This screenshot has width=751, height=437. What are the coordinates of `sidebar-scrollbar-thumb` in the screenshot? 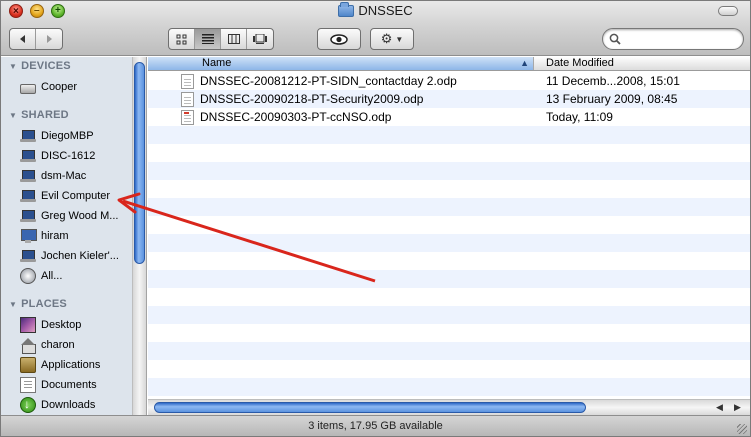 It's located at (139, 163).